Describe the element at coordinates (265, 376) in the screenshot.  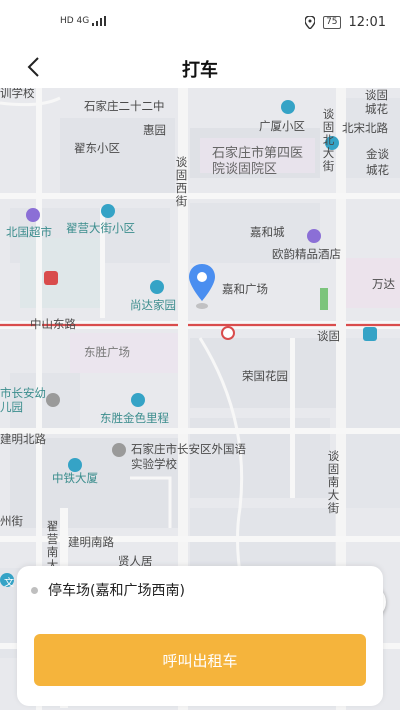
I see `map-label: 荣国花园` at that location.